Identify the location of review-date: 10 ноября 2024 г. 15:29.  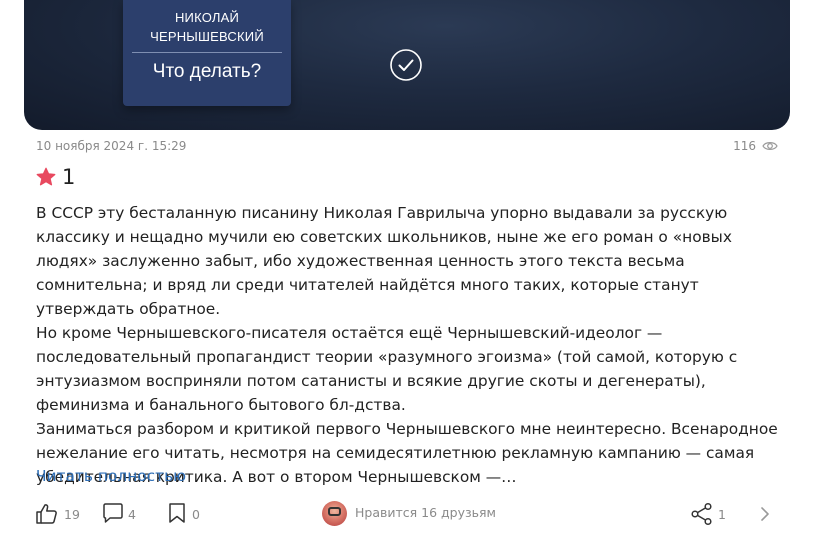
(111, 146).